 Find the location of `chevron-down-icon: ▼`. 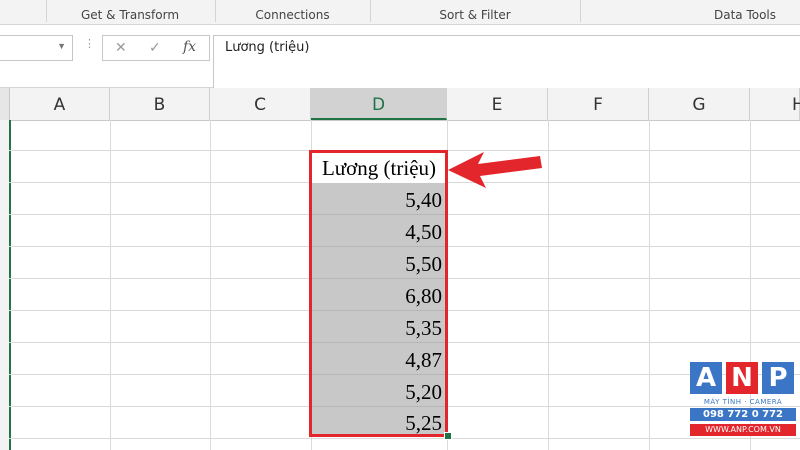

chevron-down-icon: ▼ is located at coordinates (61, 46).